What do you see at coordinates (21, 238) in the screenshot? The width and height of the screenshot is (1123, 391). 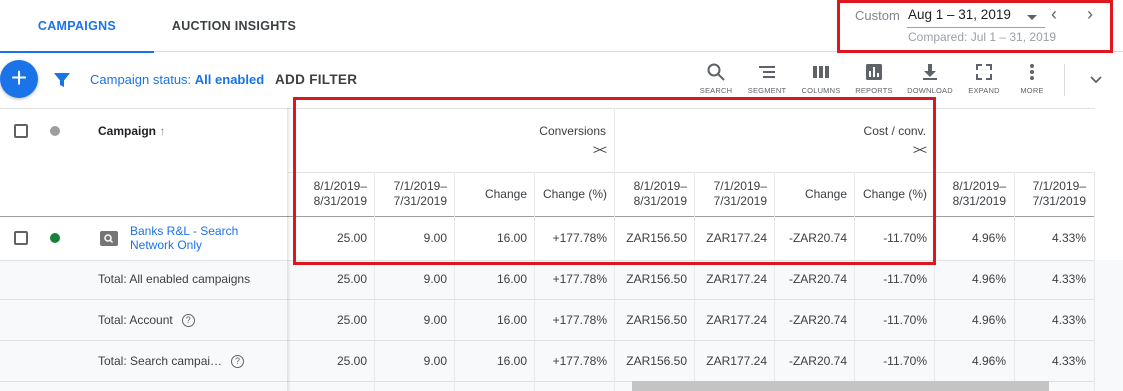 I see `row-checkbox` at bounding box center [21, 238].